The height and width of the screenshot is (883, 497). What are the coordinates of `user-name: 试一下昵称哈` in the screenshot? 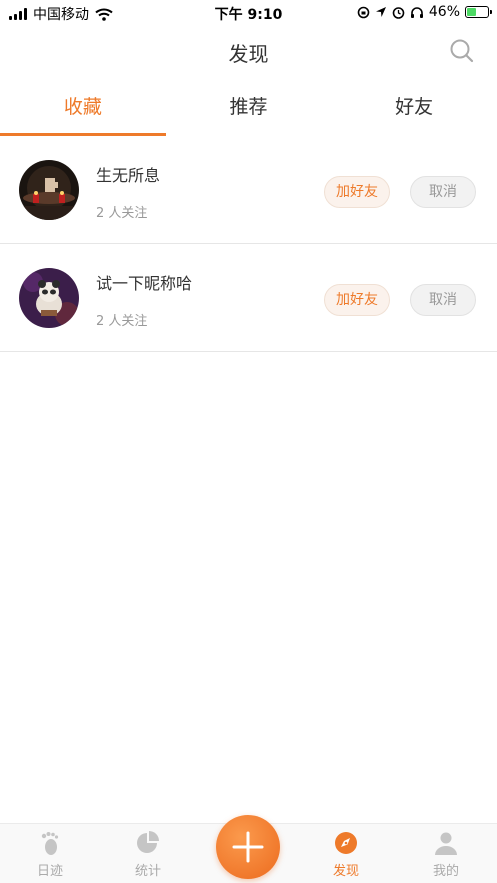 It's located at (144, 283).